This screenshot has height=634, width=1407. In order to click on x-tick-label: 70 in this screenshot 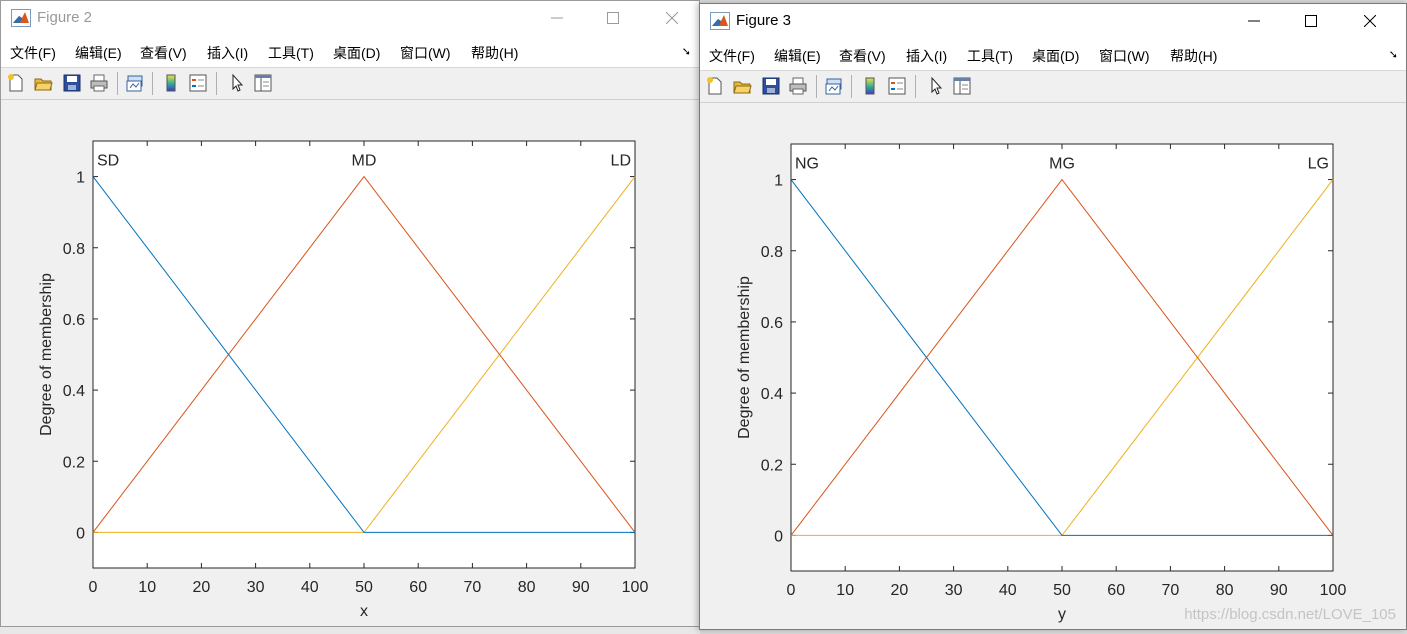, I will do `click(1171, 590)`.